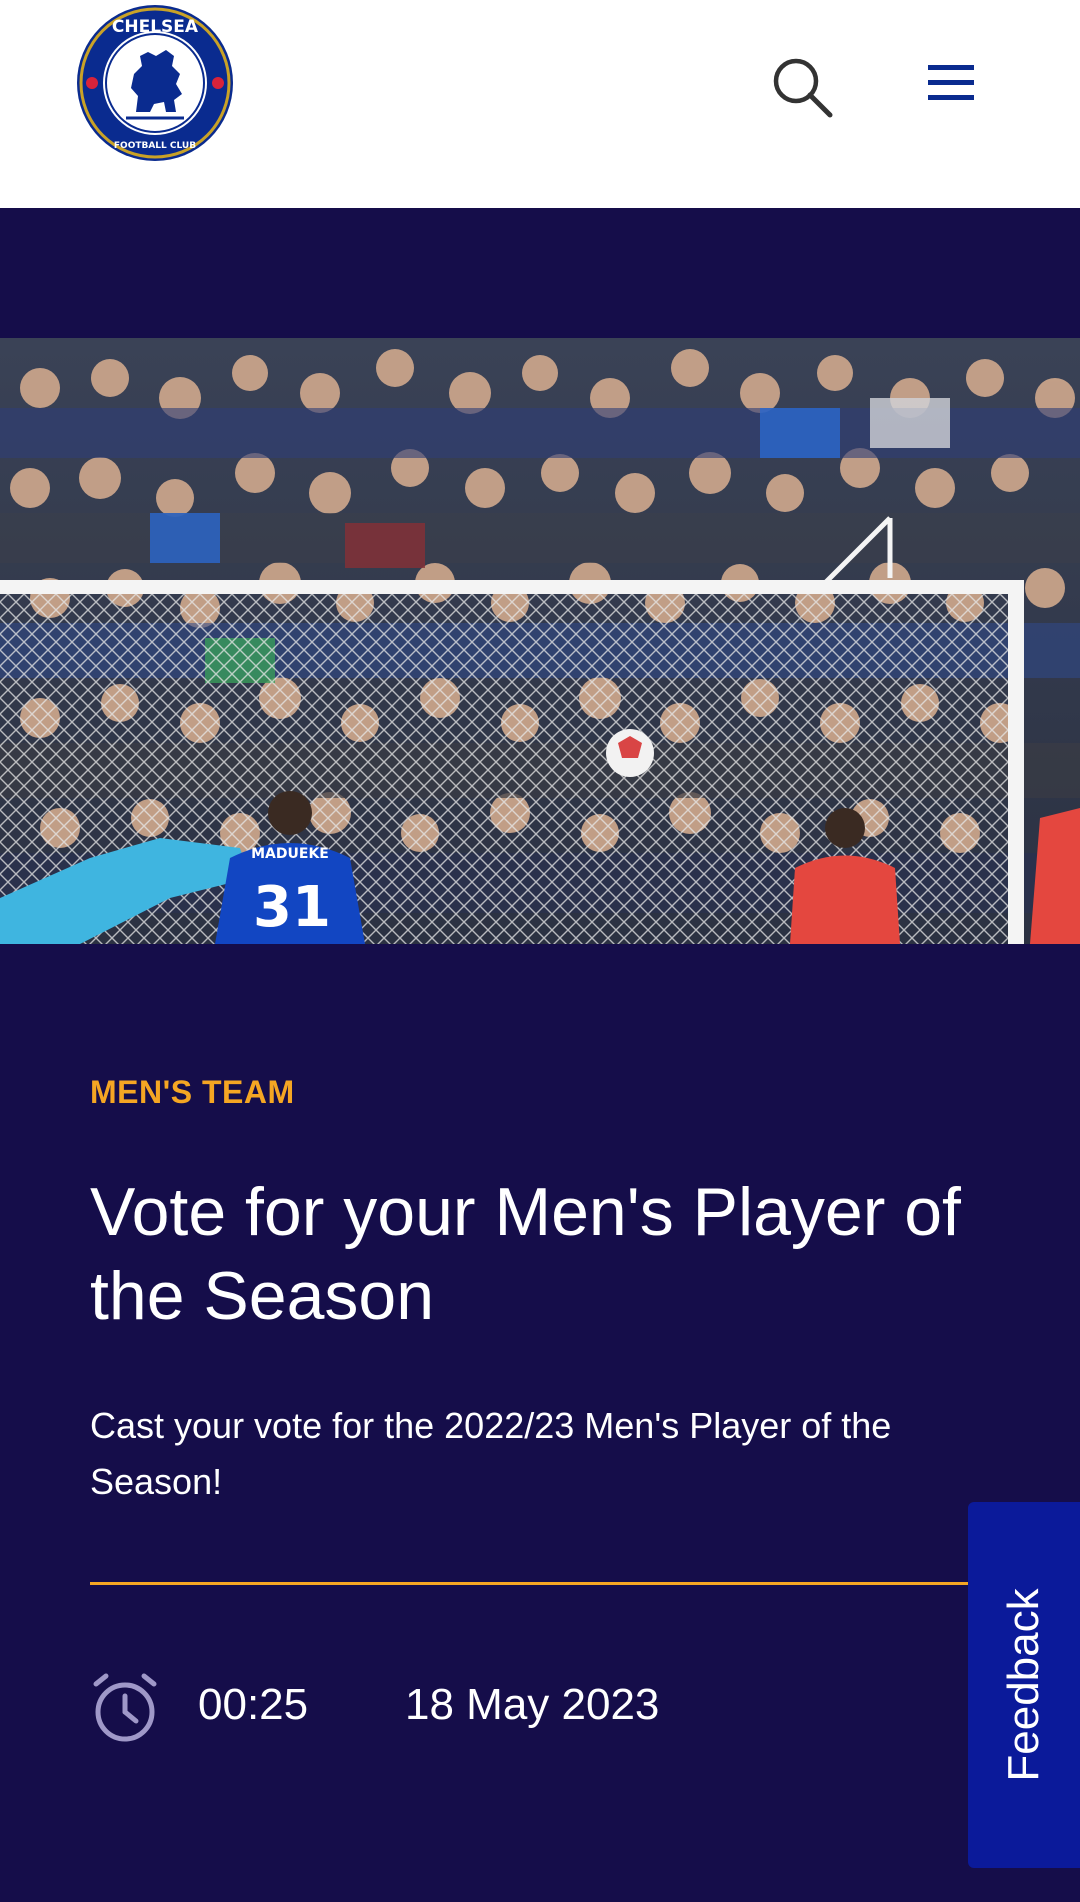  What do you see at coordinates (155, 27) in the screenshot?
I see `svg-text: CHELSEA` at bounding box center [155, 27].